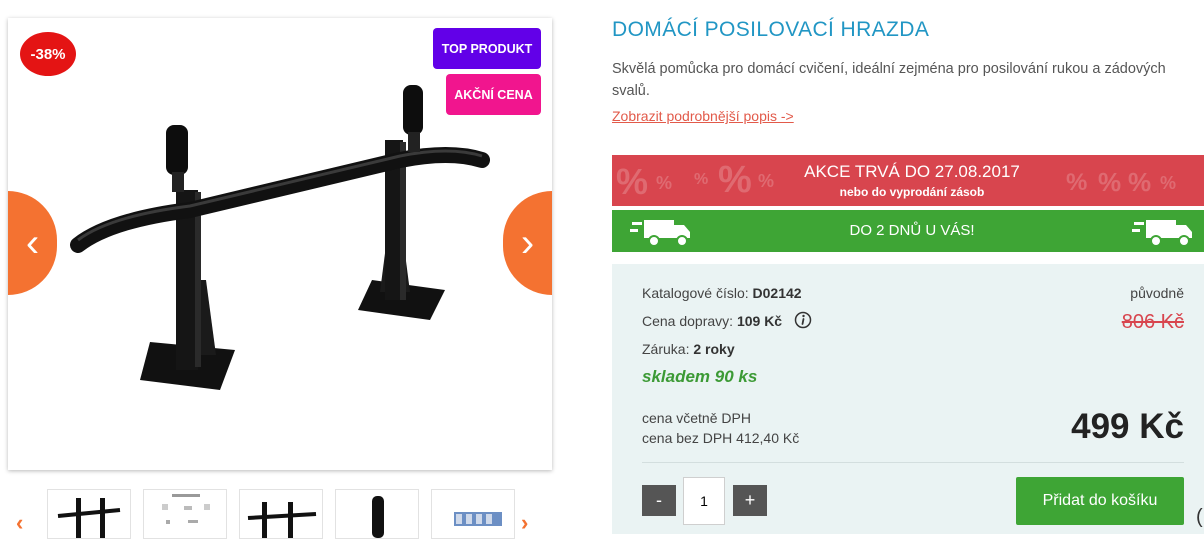 The width and height of the screenshot is (1204, 539). What do you see at coordinates (912, 171) in the screenshot?
I see `promo-title: AKCE TRVÁ DO 27.08.2017` at bounding box center [912, 171].